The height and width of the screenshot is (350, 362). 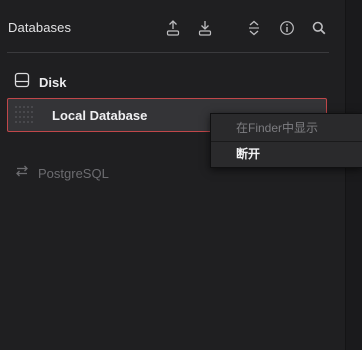 I want to click on section-disk-label: Disk, so click(x=53, y=82).